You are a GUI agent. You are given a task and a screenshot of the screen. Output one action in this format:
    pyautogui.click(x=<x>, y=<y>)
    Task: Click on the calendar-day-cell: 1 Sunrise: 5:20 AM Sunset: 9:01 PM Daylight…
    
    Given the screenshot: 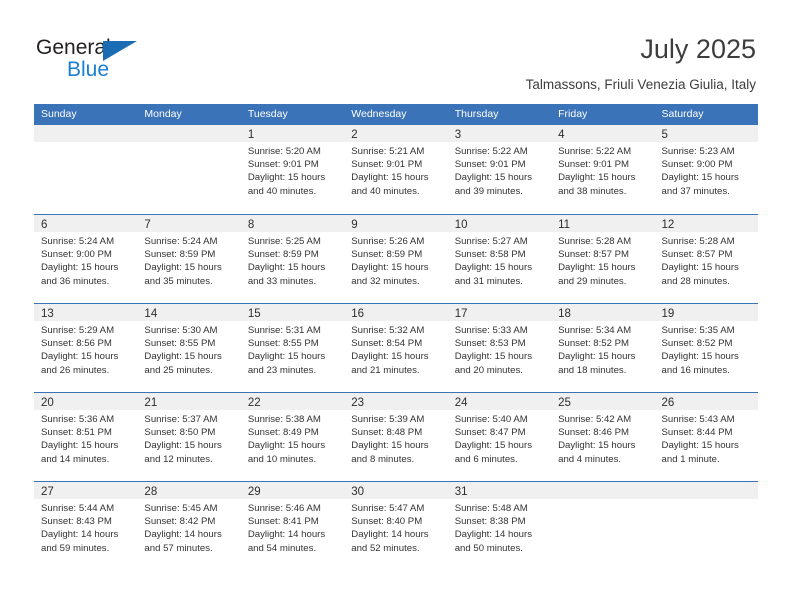 What is the action you would take?
    pyautogui.click(x=292, y=169)
    